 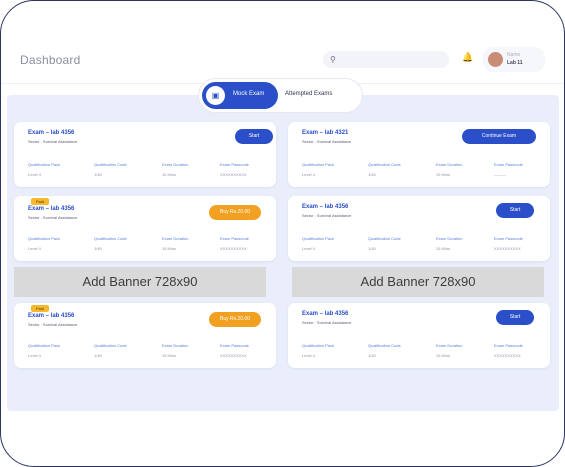 I want to click on search-icon: ⚲, so click(x=333, y=59).